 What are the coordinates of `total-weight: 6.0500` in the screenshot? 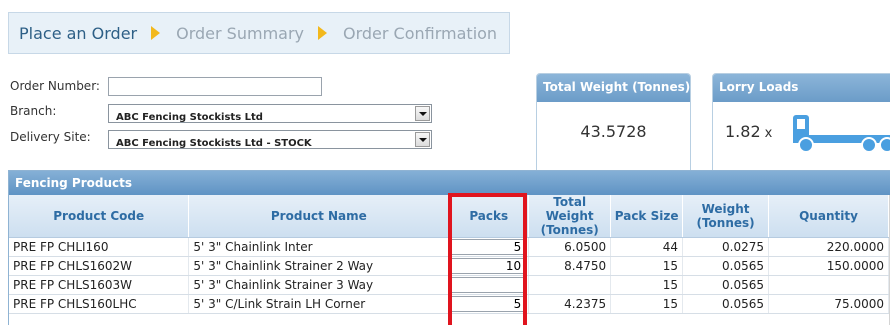 It's located at (570, 247).